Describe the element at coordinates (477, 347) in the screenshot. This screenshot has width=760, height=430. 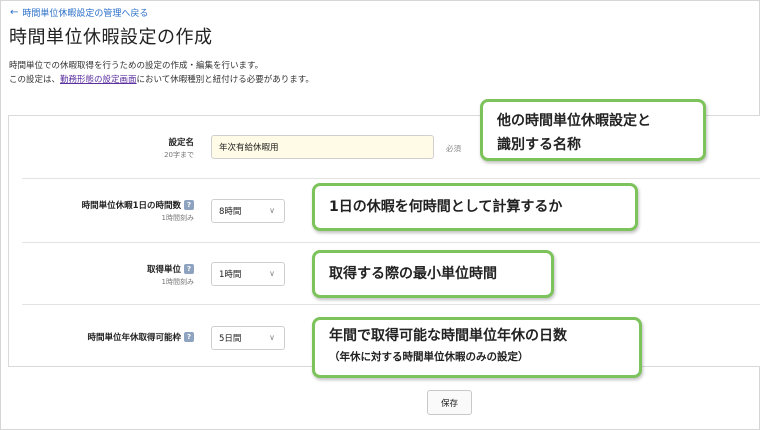
I see `callout-annual-limit: 年間で取得可能な時間単位年休の日数 （年休に対する時間単位休暇のみの設定）` at that location.